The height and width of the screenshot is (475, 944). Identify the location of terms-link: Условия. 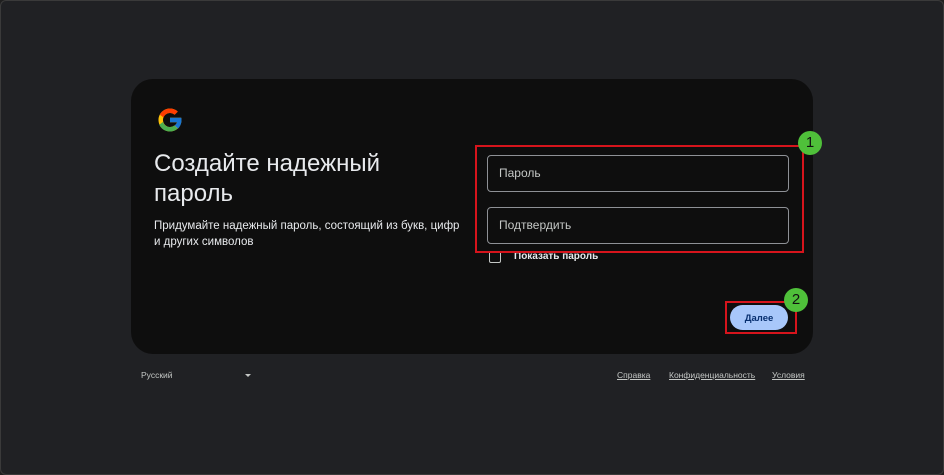
(788, 375).